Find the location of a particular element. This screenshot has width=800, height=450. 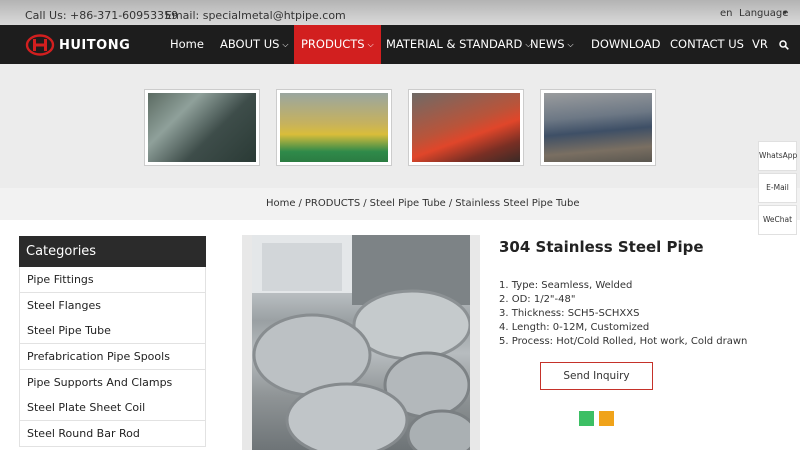

language-code: en is located at coordinates (726, 13).